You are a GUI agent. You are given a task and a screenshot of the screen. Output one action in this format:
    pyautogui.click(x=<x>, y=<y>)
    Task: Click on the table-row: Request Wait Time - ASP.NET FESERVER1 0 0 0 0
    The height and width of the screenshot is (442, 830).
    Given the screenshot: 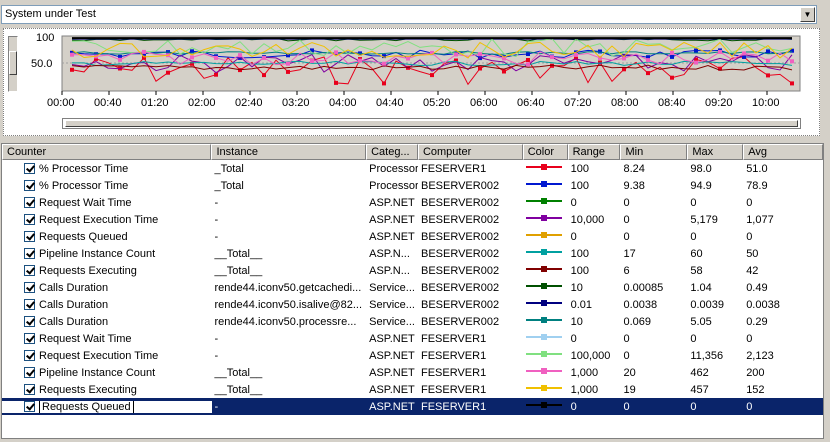 What is the action you would take?
    pyautogui.click(x=412, y=338)
    